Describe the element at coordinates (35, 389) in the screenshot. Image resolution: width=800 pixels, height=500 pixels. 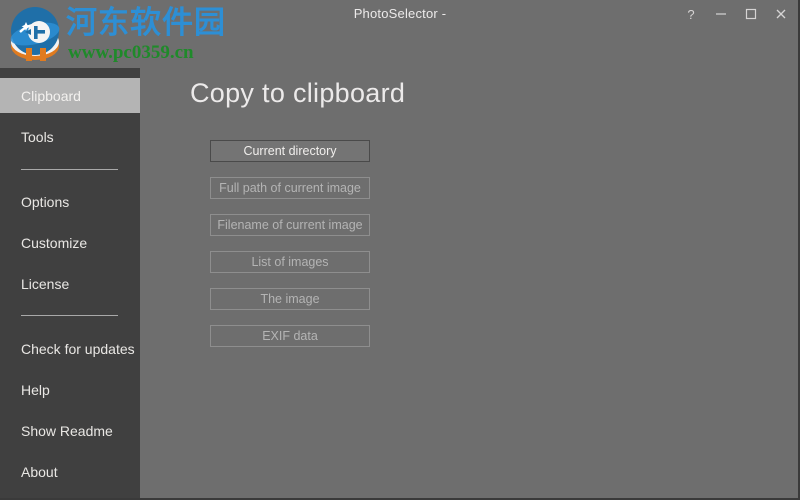
I see `sidebar-item-label: Help` at that location.